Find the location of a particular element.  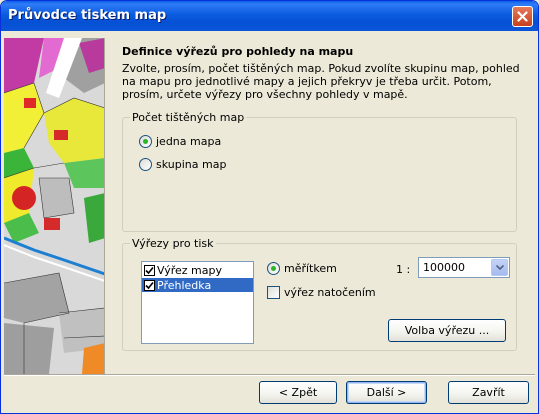

rotation-checkbox-label: výřez natočením is located at coordinates (330, 292).